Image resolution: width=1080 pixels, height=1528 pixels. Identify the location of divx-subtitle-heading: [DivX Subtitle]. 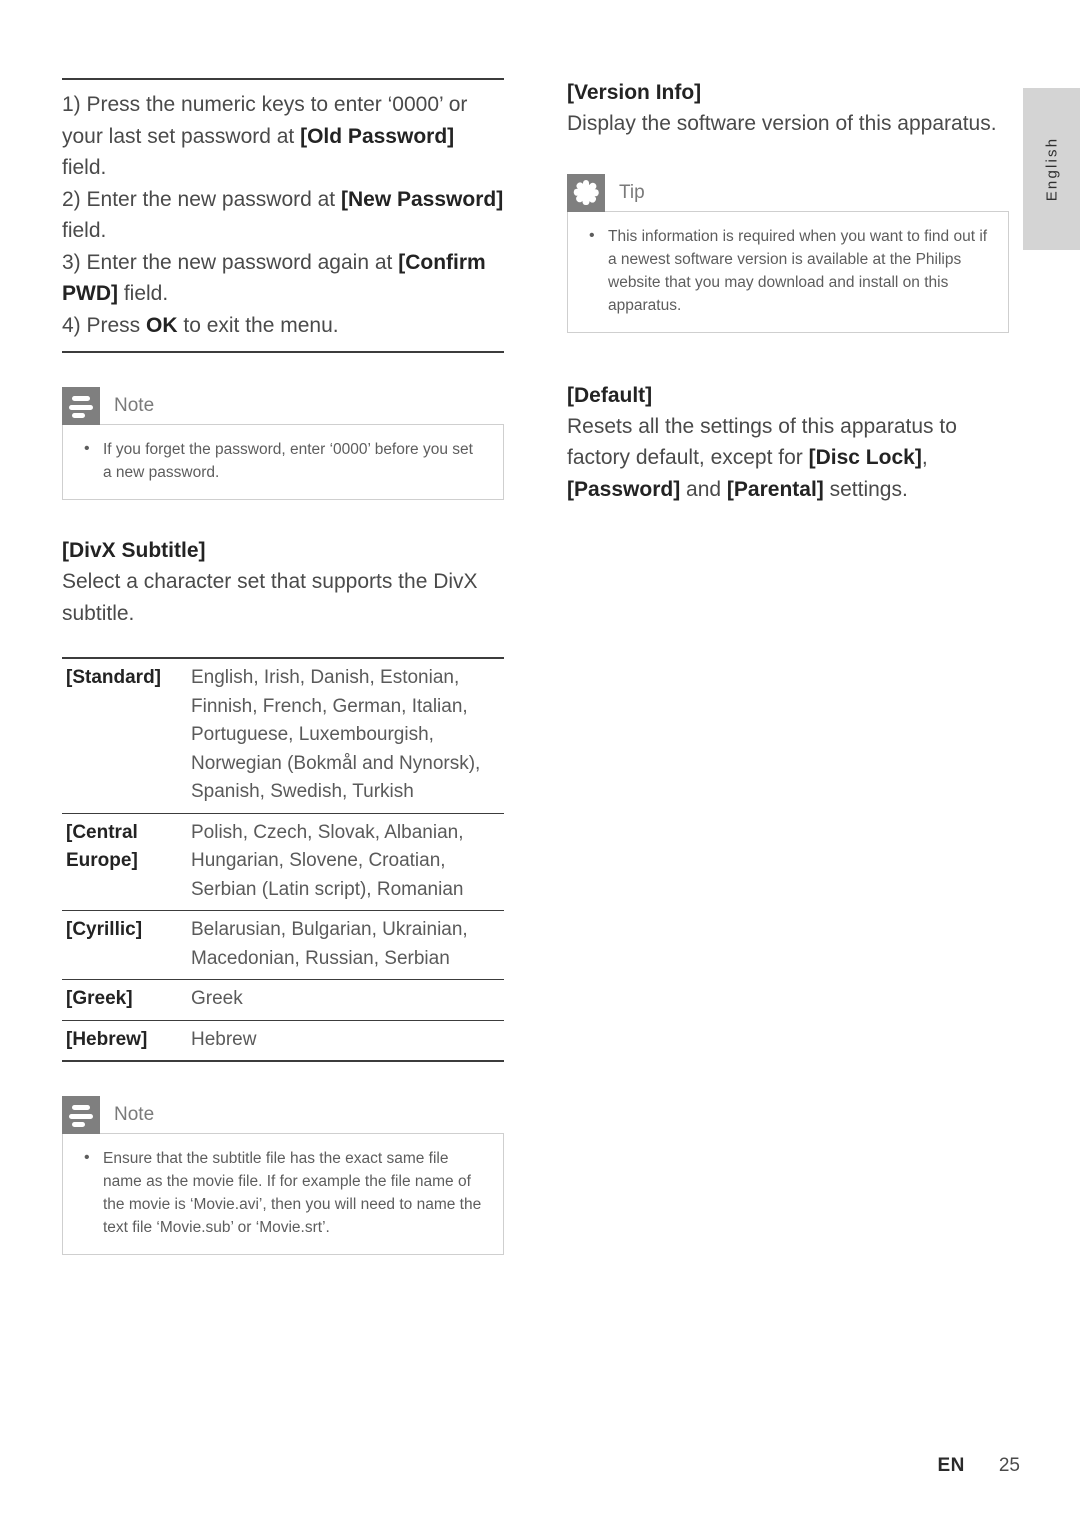
(134, 550).